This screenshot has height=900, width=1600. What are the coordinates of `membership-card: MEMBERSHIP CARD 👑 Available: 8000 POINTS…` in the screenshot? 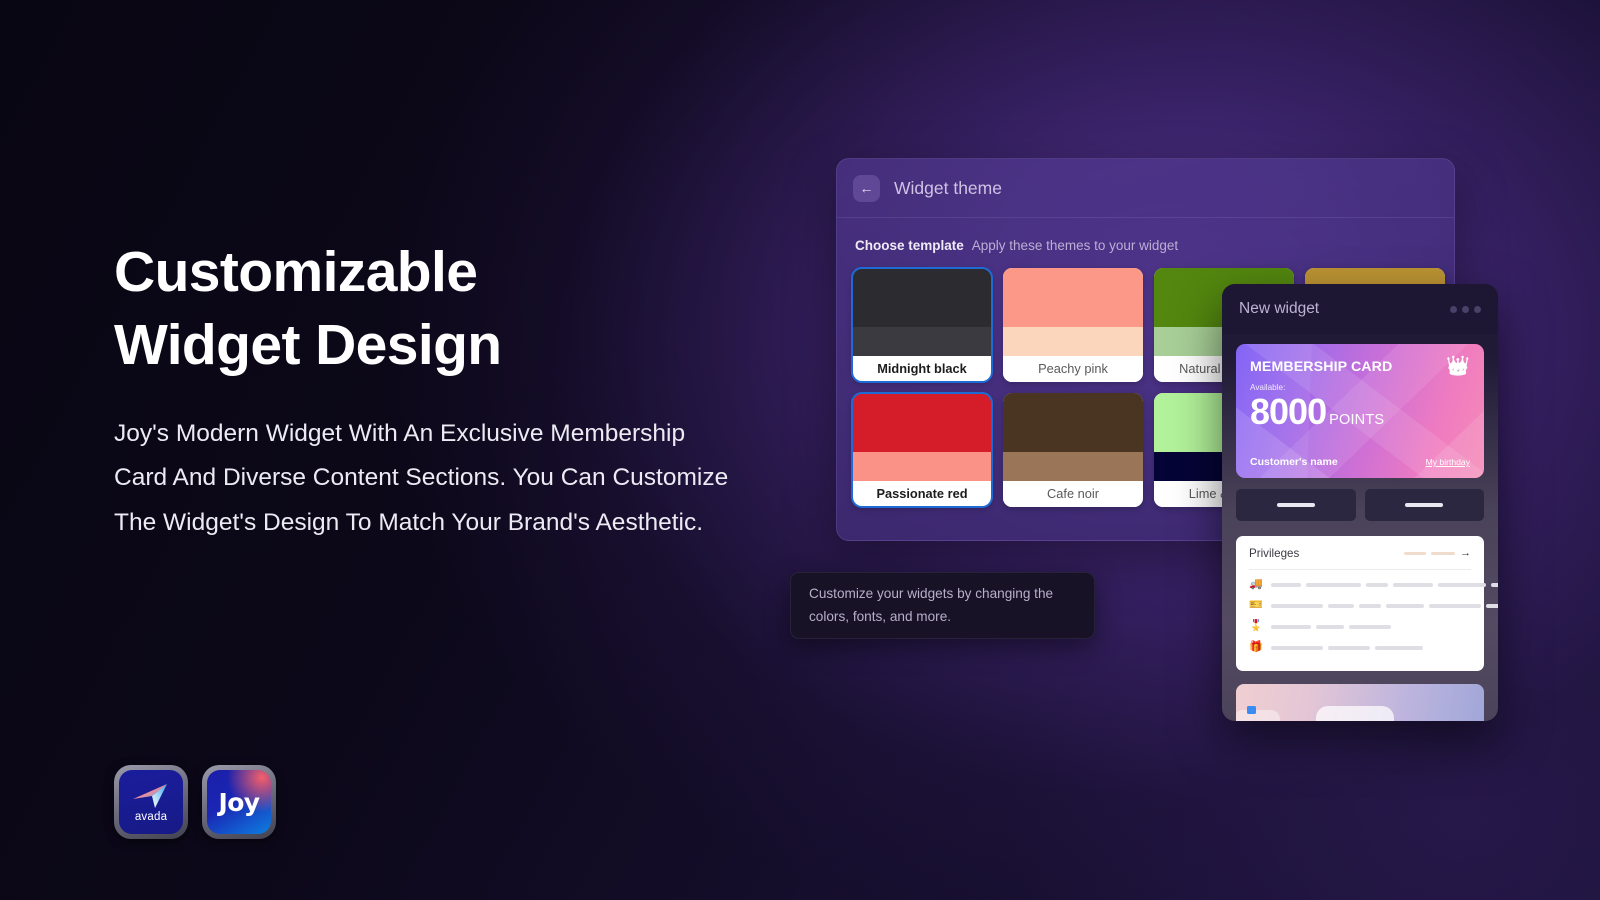 It's located at (1360, 411).